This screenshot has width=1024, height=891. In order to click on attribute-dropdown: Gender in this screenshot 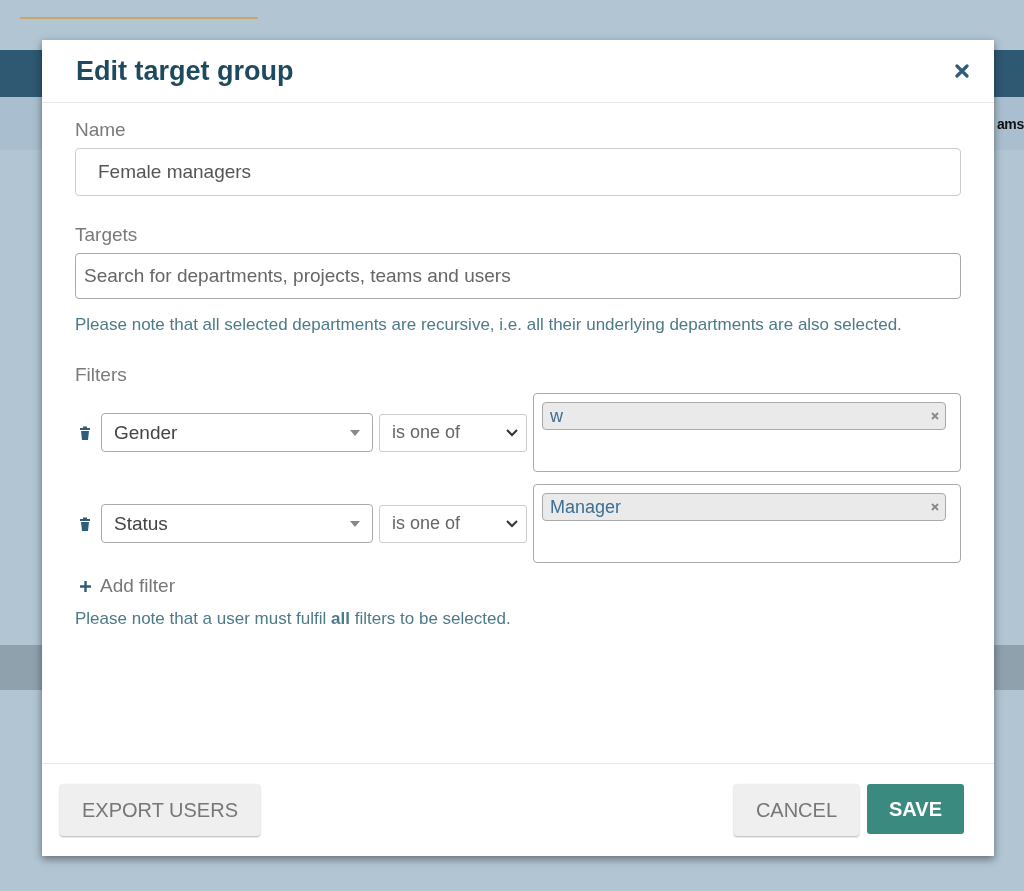, I will do `click(237, 432)`.